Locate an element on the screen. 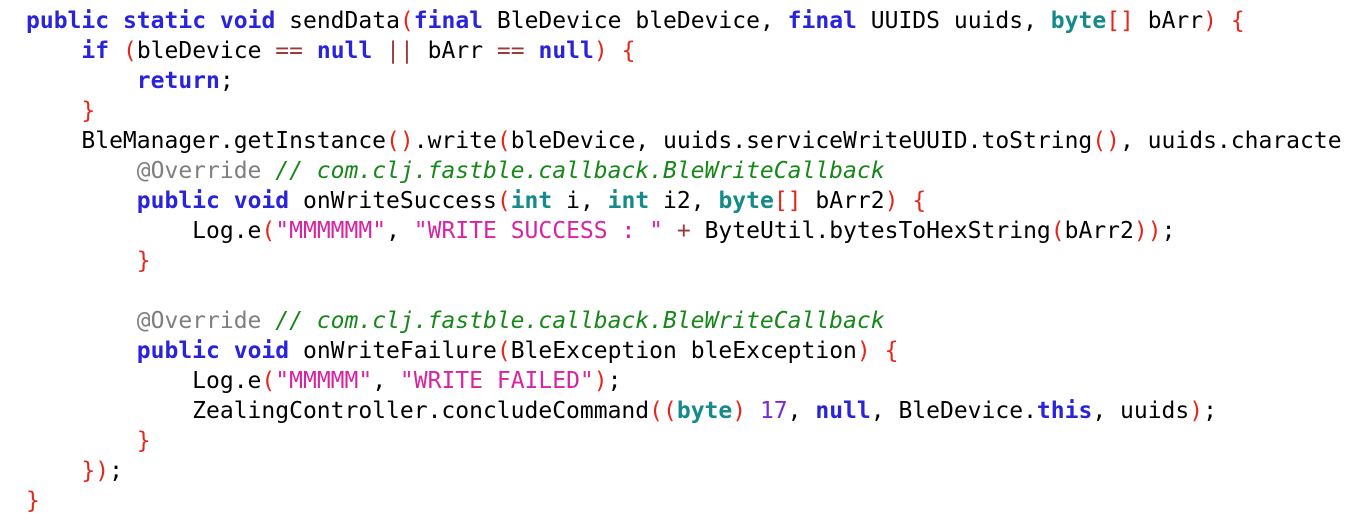  code-token: this is located at coordinates (1064, 411).